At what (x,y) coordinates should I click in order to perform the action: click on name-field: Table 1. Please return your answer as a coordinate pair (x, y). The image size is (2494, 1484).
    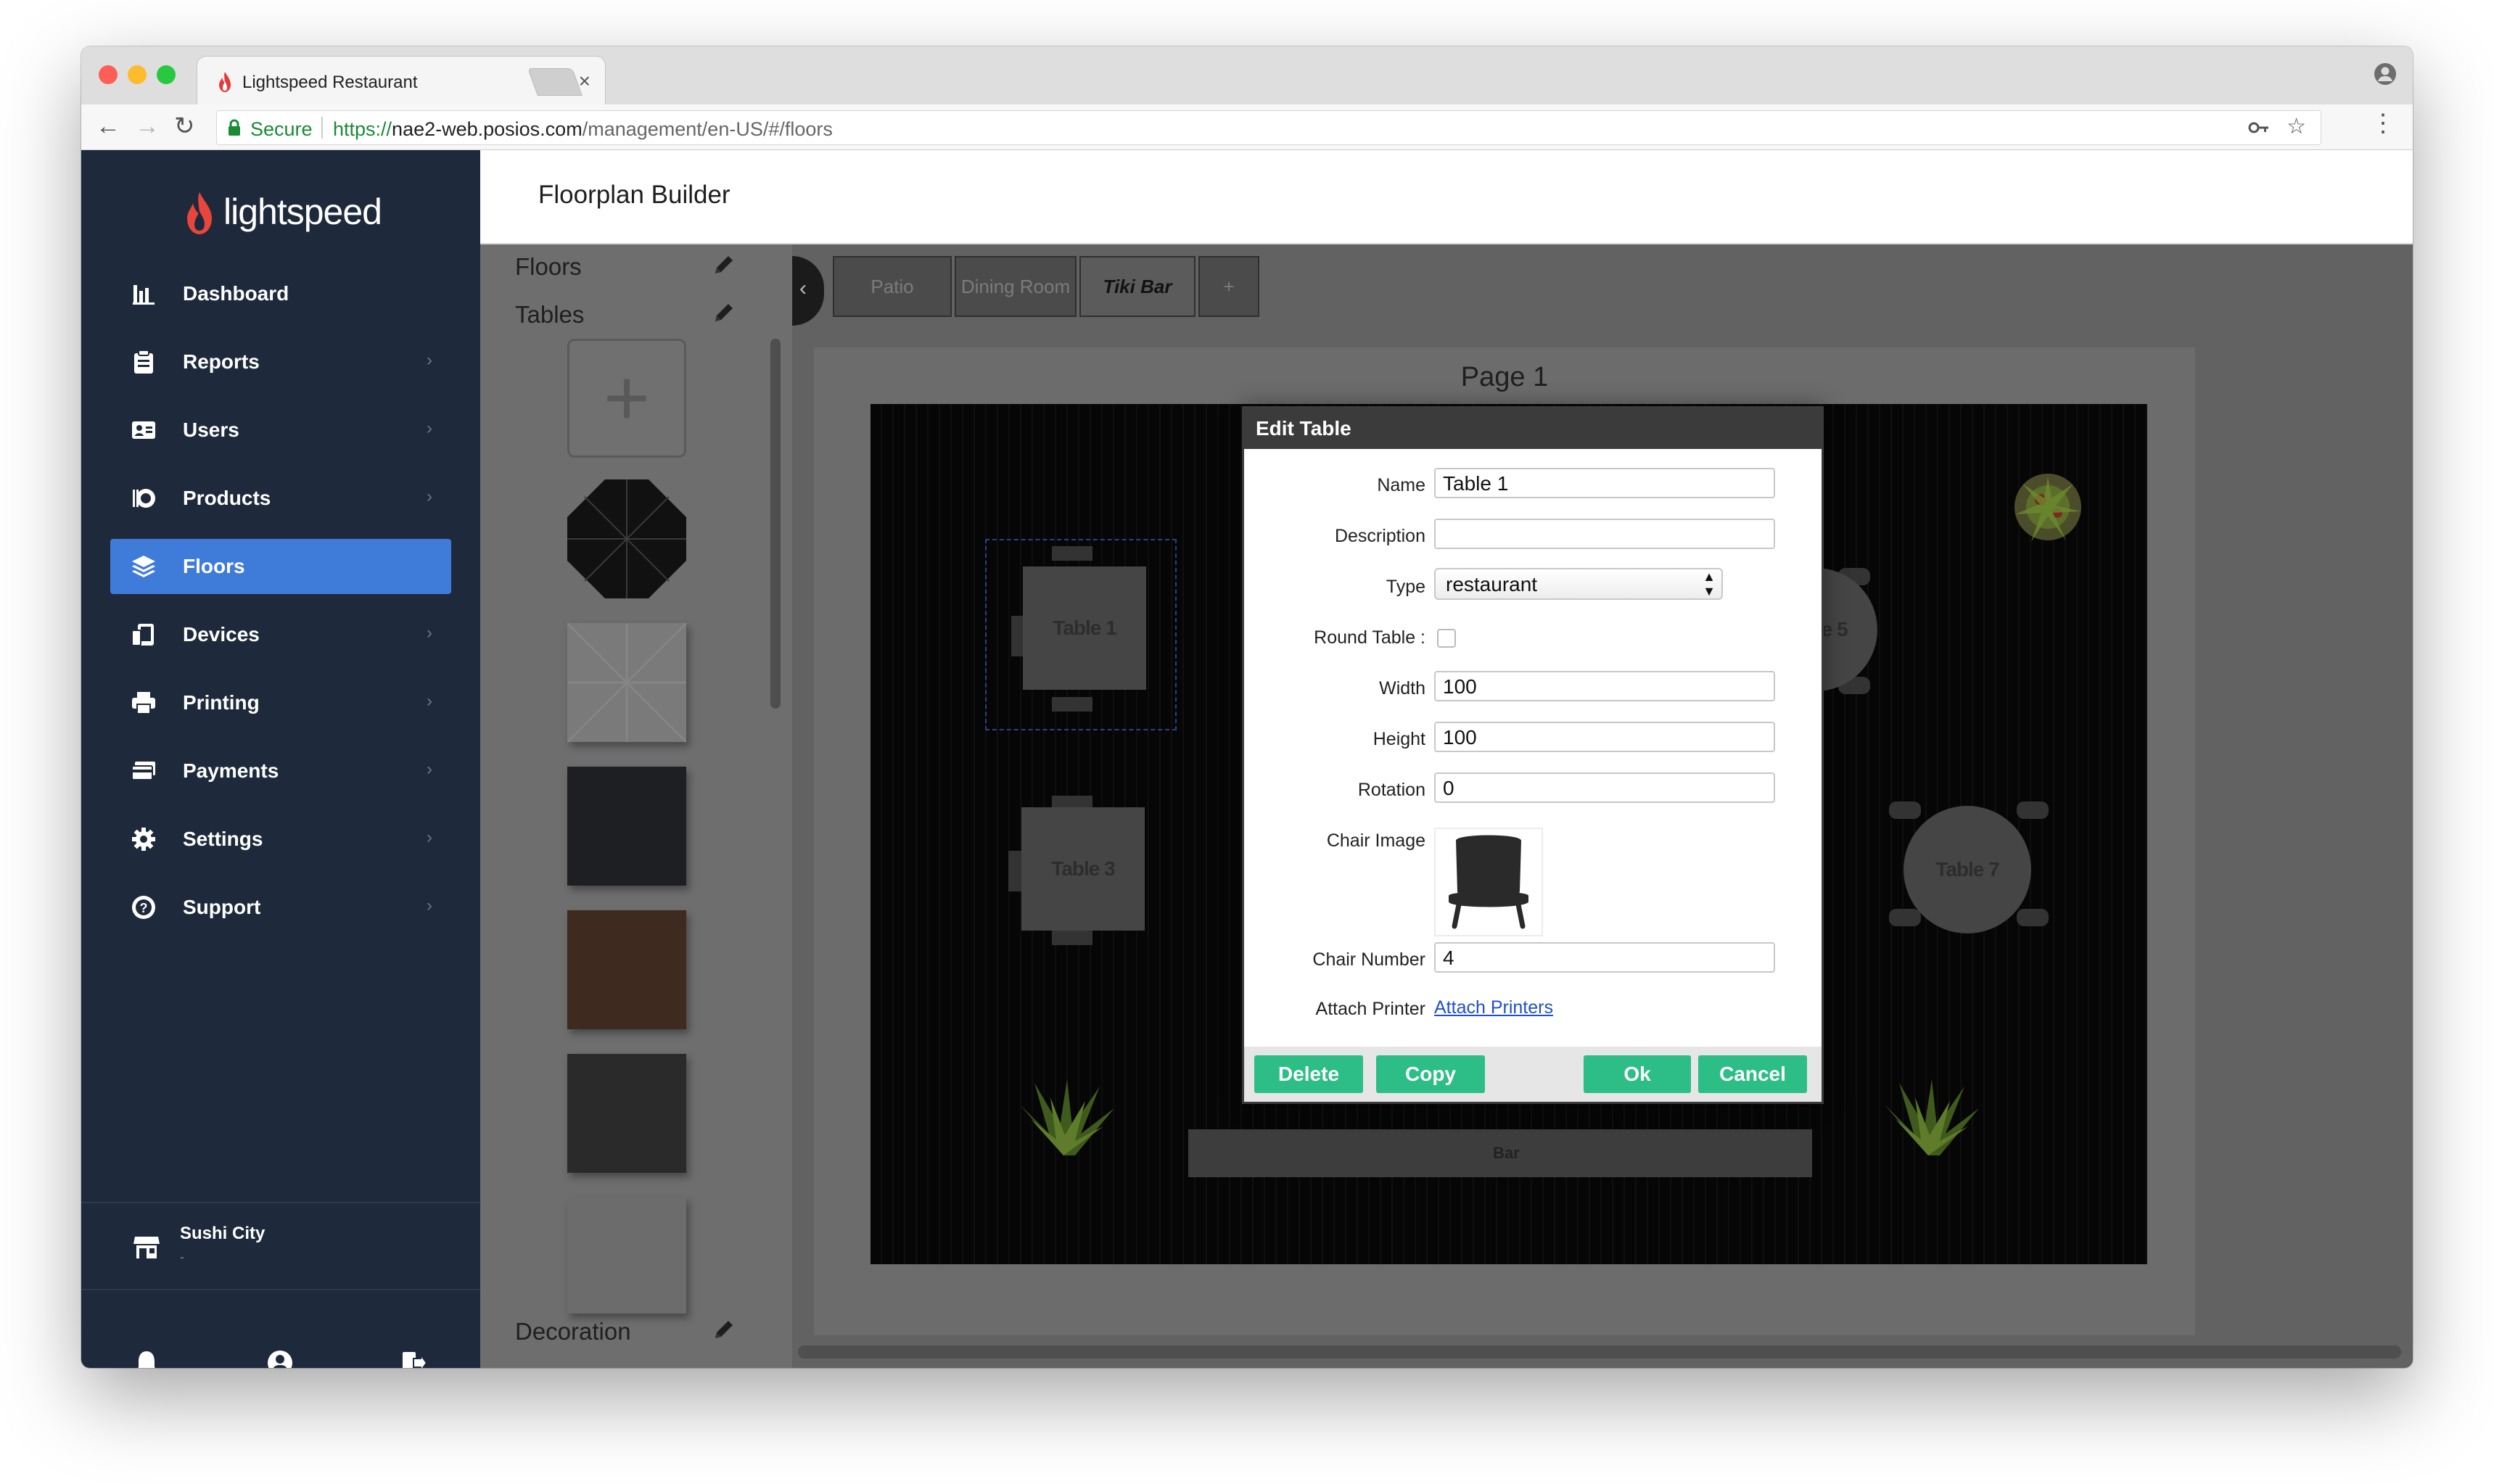
    Looking at the image, I should click on (1604, 483).